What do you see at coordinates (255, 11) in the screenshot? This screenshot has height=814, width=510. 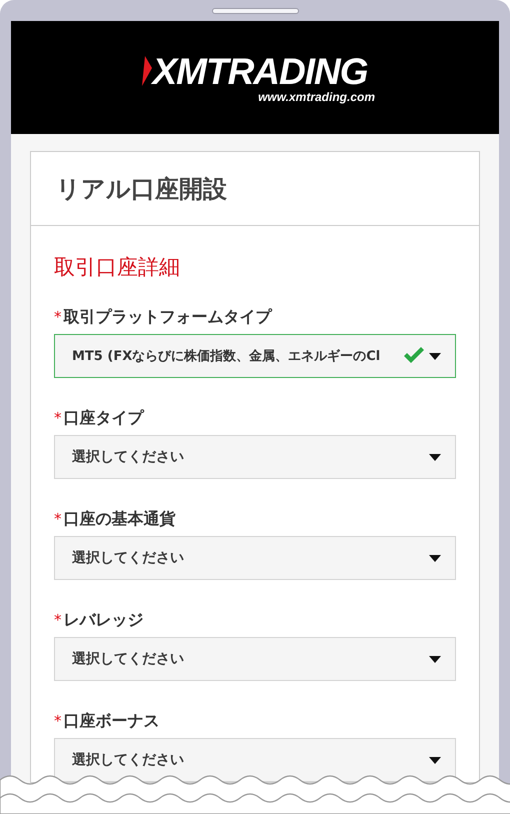 I see `speaker-icon` at bounding box center [255, 11].